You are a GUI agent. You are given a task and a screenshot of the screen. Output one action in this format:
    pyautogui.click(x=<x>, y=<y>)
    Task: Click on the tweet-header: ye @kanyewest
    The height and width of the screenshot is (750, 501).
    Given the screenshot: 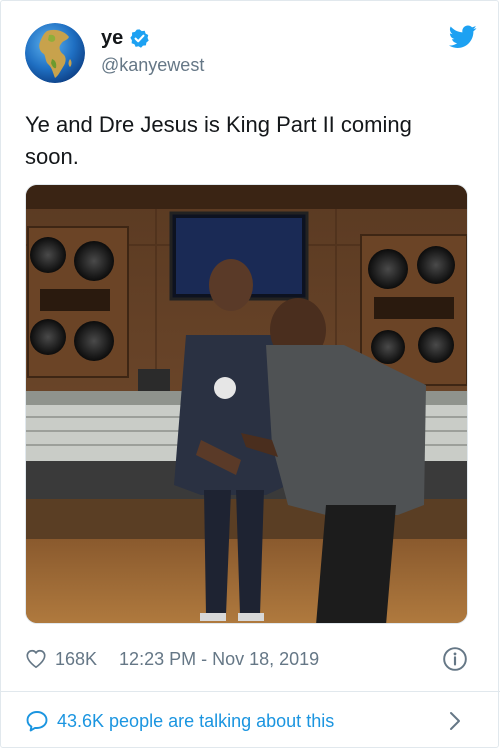 What is the action you would take?
    pyautogui.click(x=251, y=54)
    